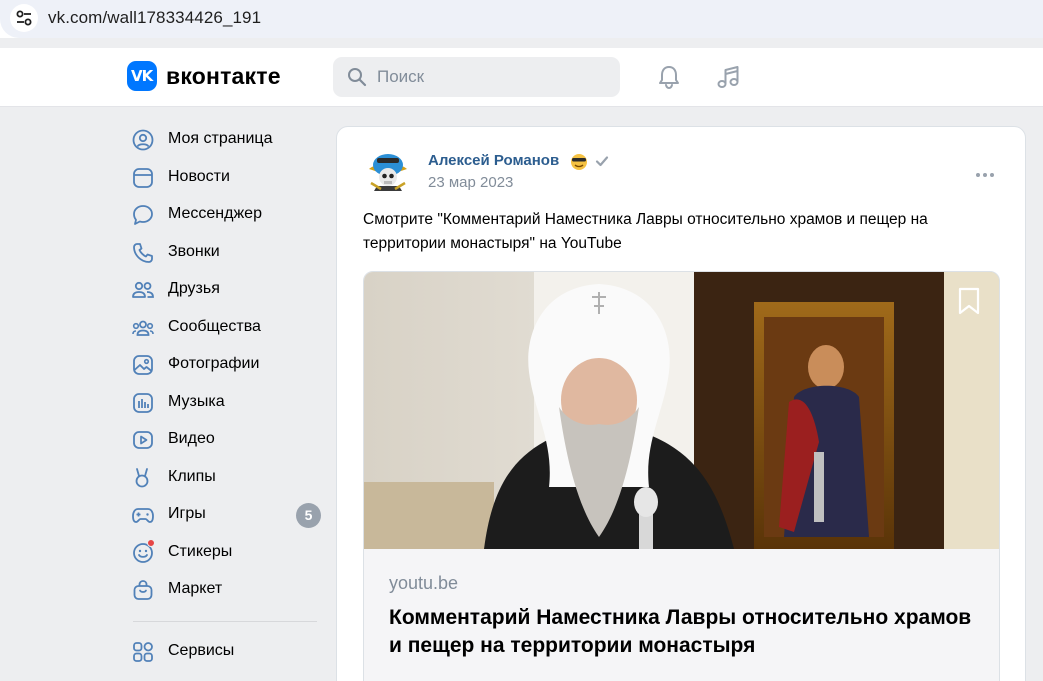  Describe the element at coordinates (187, 513) in the screenshot. I see `menu-item-label: Игры` at that location.